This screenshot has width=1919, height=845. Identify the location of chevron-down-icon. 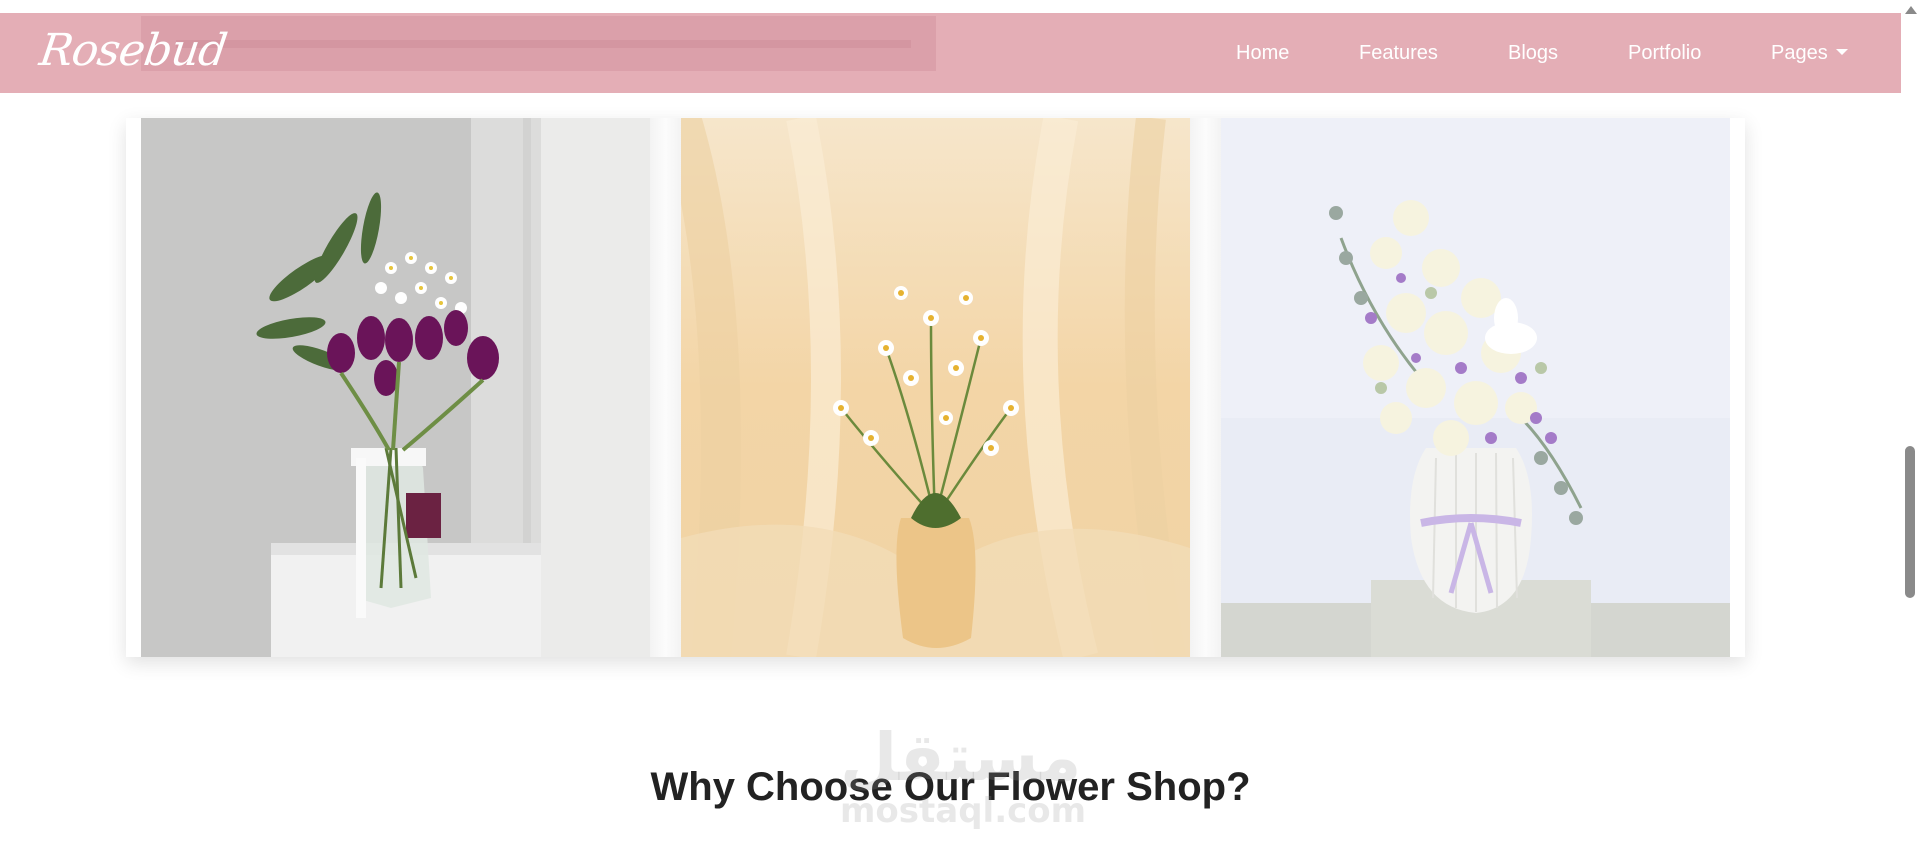
(1841, 51).